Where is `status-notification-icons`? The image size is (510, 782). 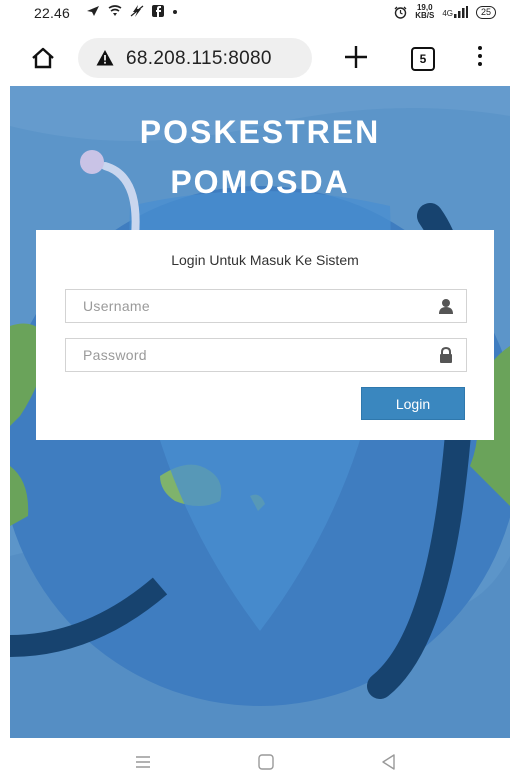 status-notification-icons is located at coordinates (132, 11).